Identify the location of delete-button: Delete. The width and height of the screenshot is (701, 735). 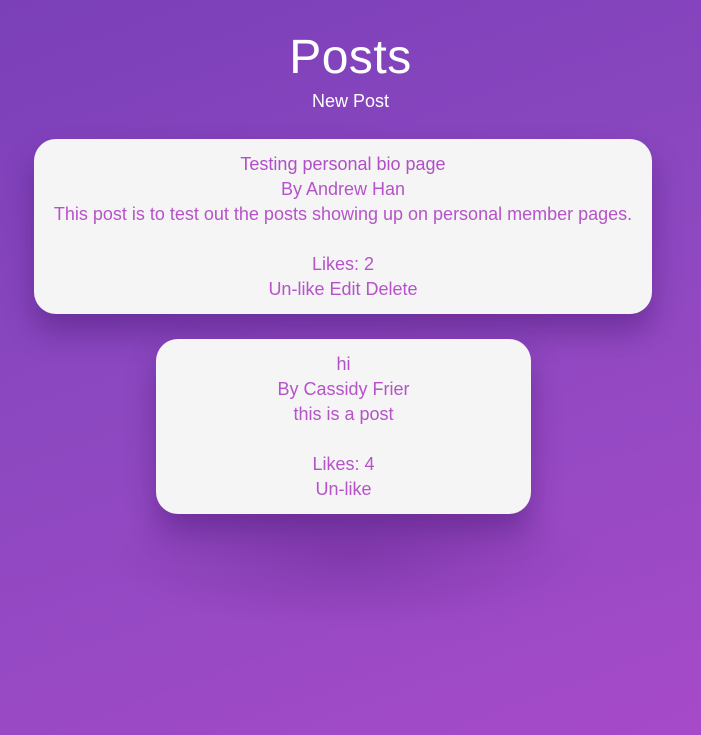
(392, 289).